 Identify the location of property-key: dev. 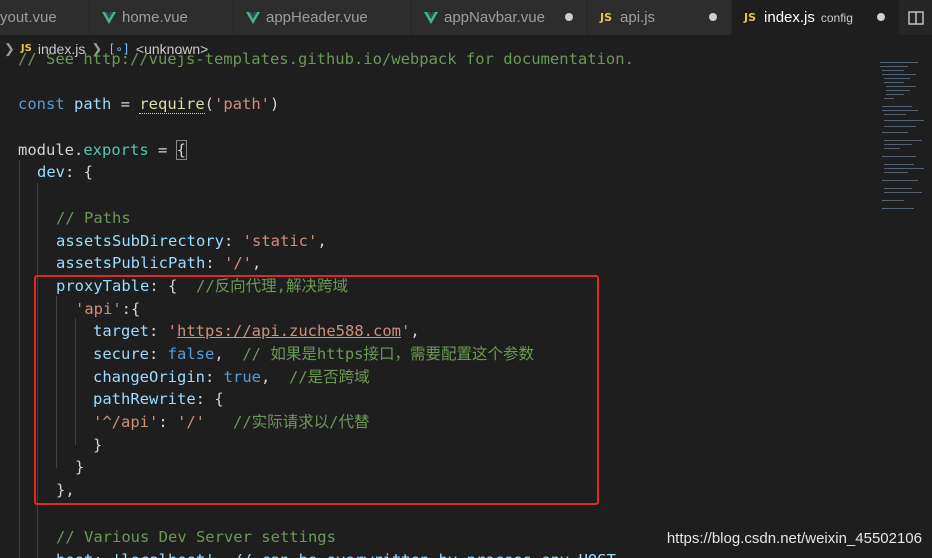
(51, 172).